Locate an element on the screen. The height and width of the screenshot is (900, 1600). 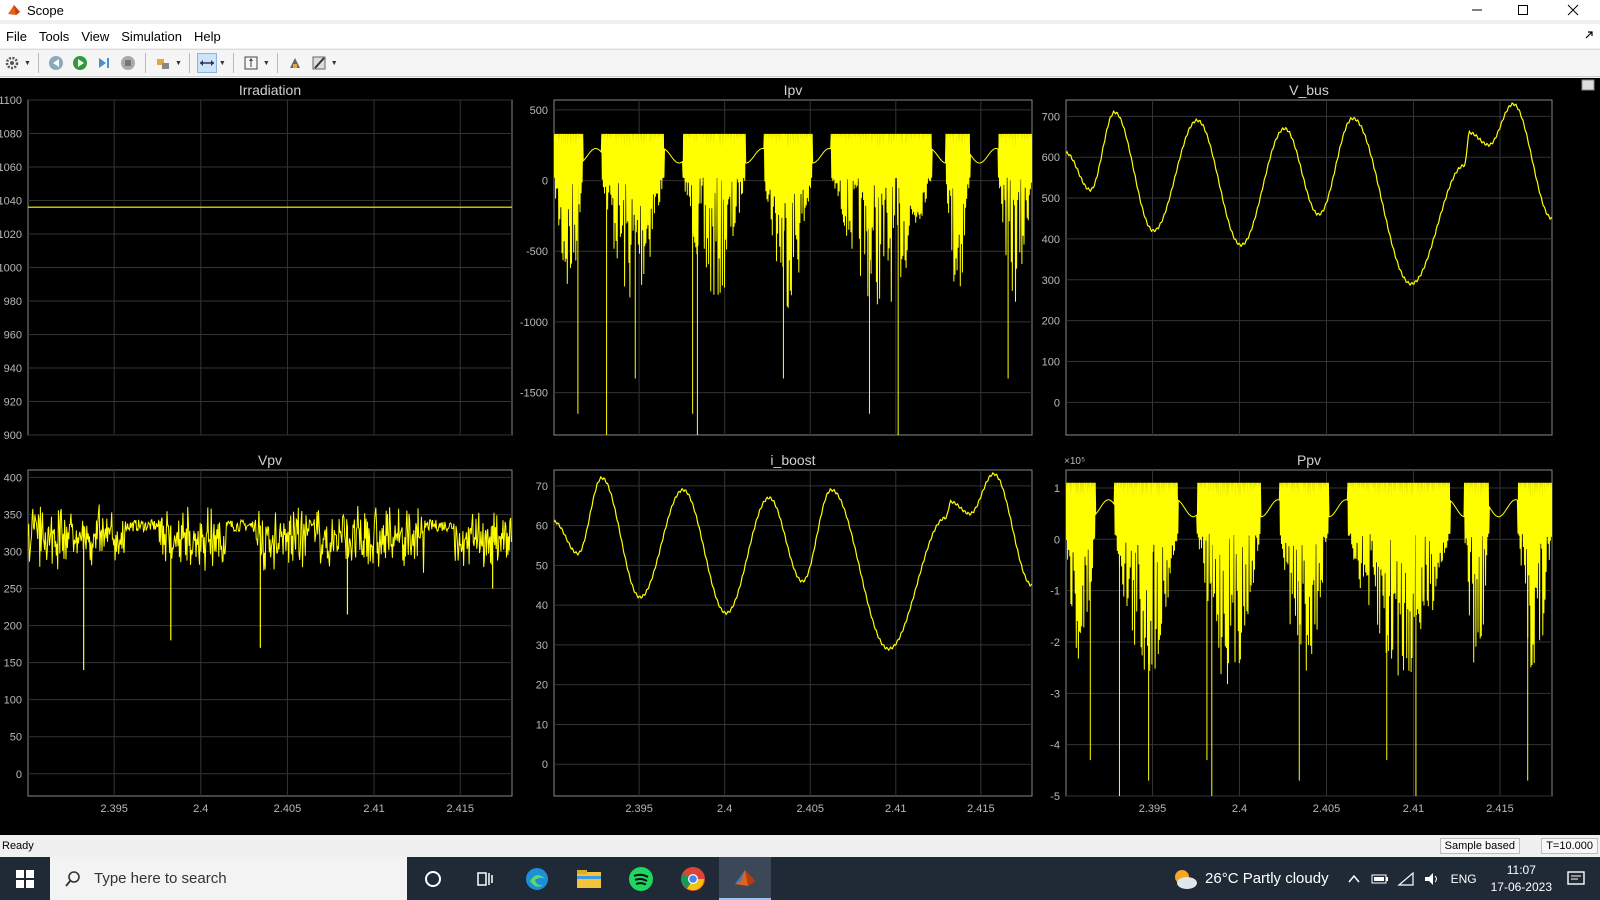
menu-file: File is located at coordinates (16, 36).